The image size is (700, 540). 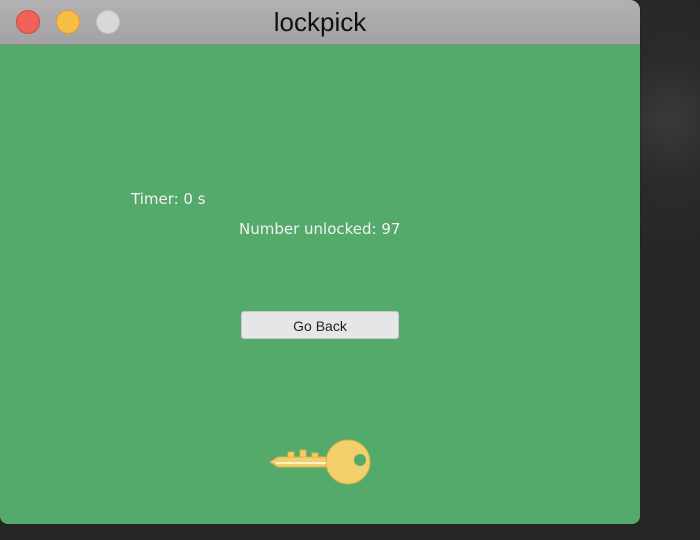 I want to click on go-back-button: Go Back, so click(x=320, y=325).